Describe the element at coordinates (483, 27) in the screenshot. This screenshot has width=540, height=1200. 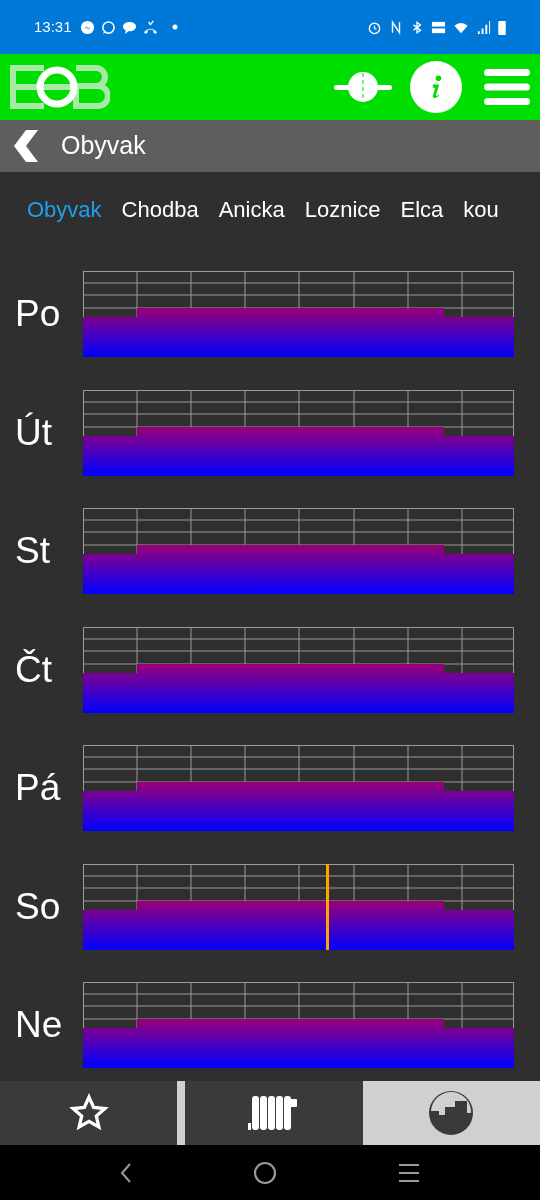
I see `signal-icon` at that location.